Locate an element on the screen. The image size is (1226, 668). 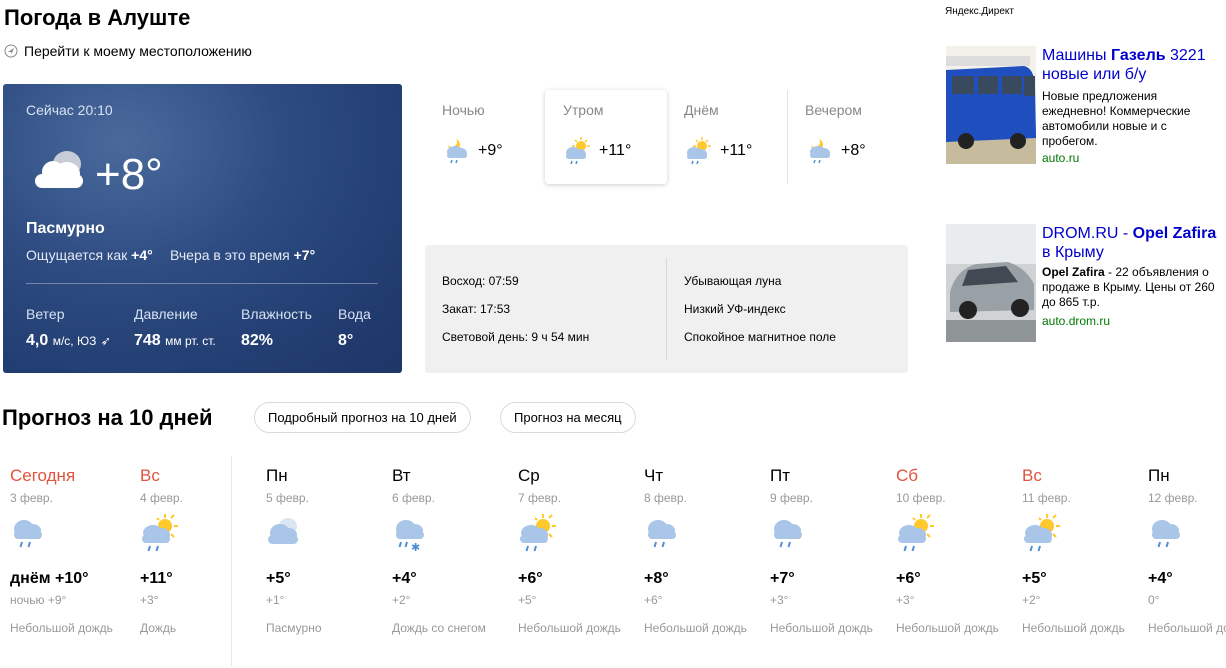
day-part-temp: +8° is located at coordinates (853, 150).